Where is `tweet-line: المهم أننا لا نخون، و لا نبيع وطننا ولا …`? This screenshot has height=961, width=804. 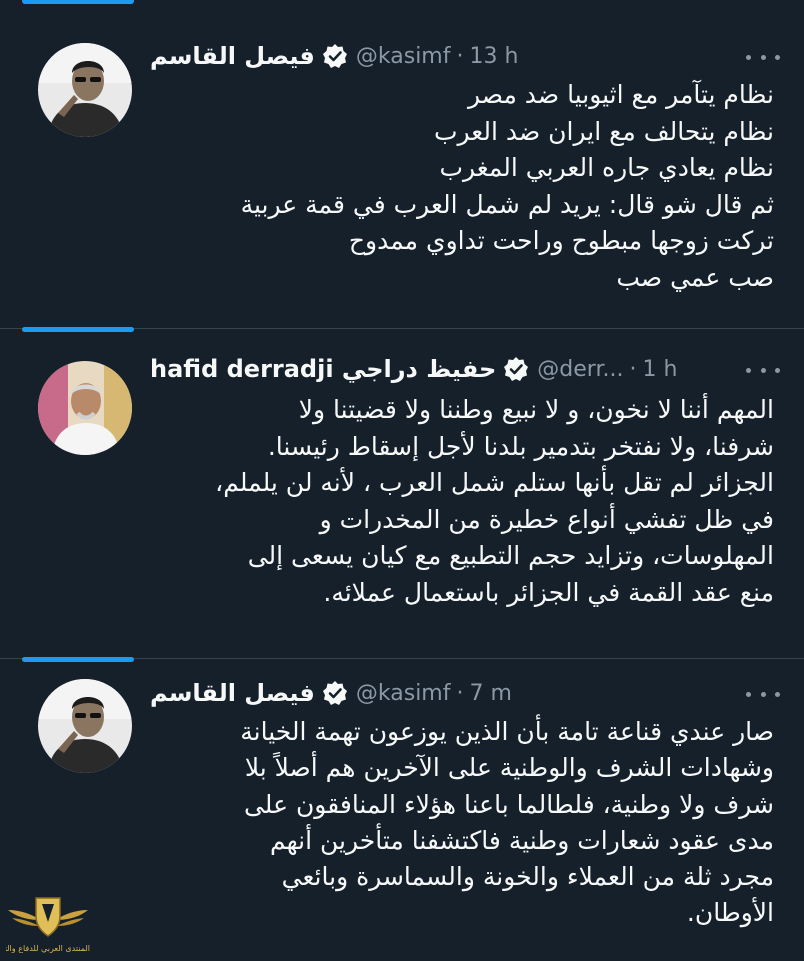 tweet-line: المهم أننا لا نخون، و لا نبيع وطننا ولا … is located at coordinates (536, 409).